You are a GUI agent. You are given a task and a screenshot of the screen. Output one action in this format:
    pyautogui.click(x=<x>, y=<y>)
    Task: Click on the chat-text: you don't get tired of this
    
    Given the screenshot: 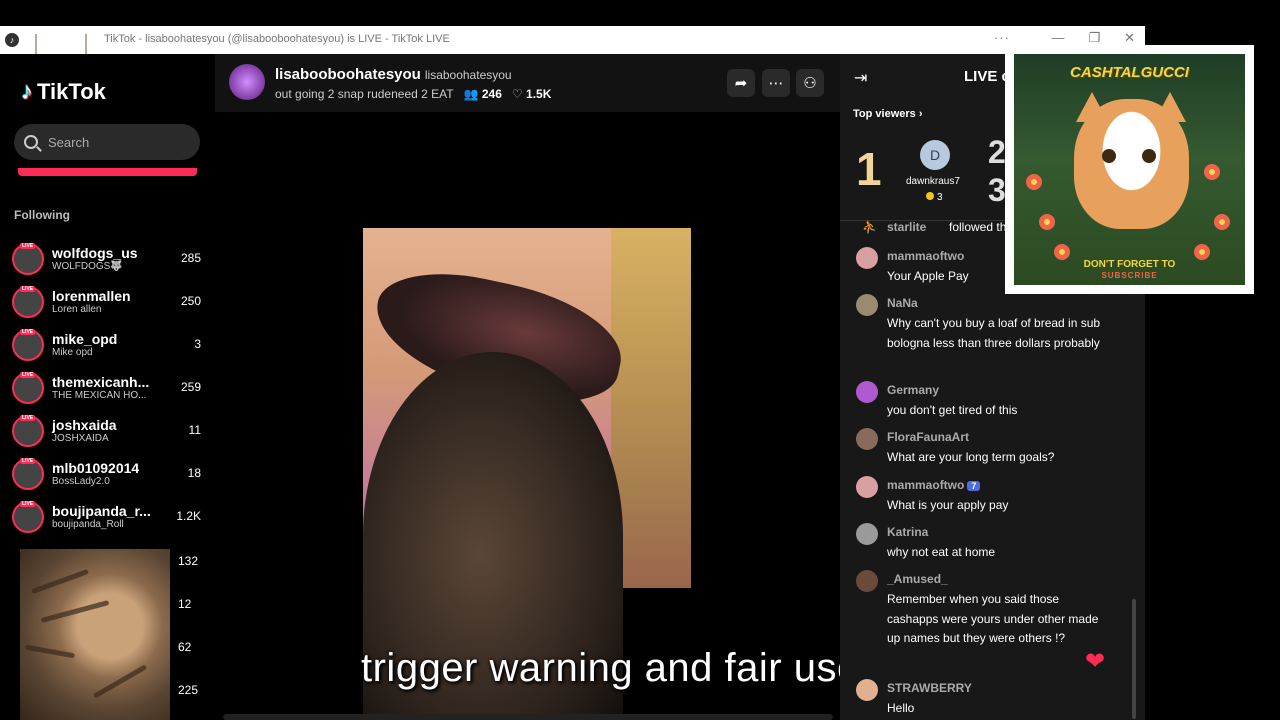 What is the action you would take?
    pyautogui.click(x=952, y=410)
    